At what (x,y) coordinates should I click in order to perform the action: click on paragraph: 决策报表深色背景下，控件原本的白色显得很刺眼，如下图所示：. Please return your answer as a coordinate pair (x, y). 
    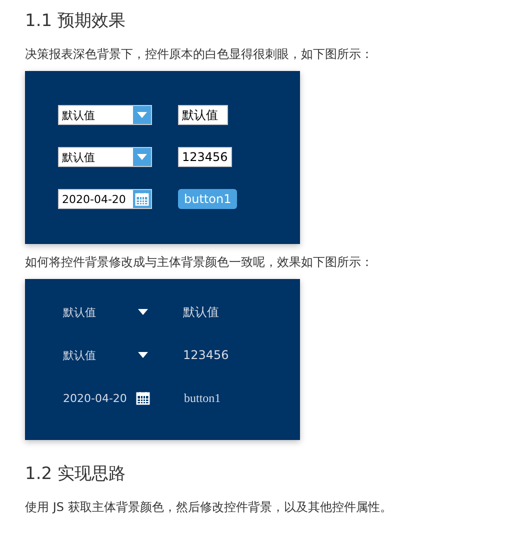
    Looking at the image, I should click on (199, 54).